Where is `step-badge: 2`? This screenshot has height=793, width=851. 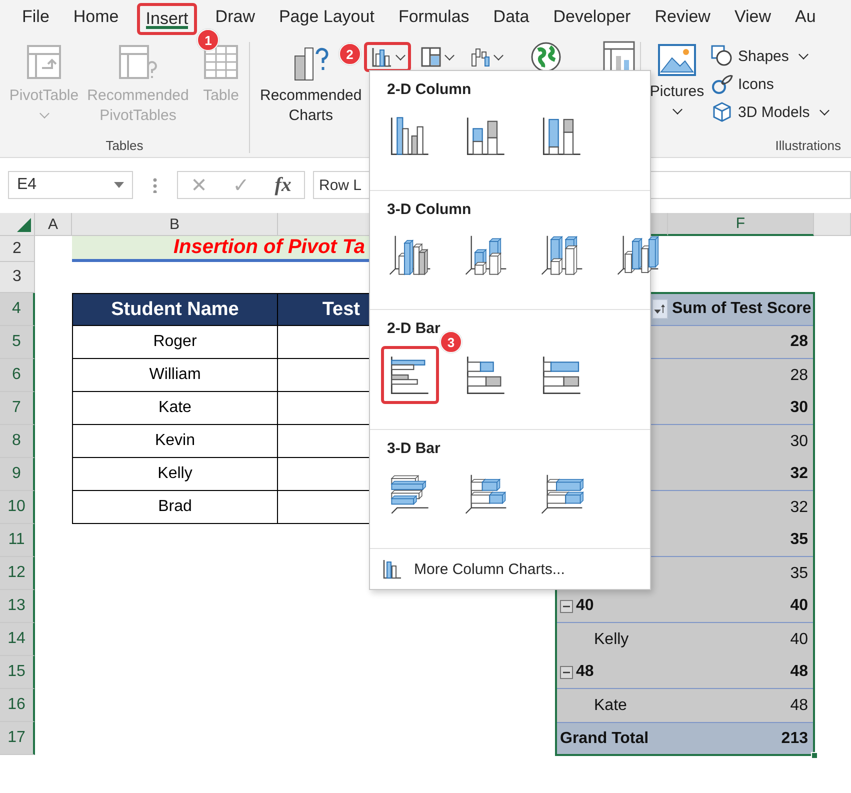 step-badge: 2 is located at coordinates (349, 54).